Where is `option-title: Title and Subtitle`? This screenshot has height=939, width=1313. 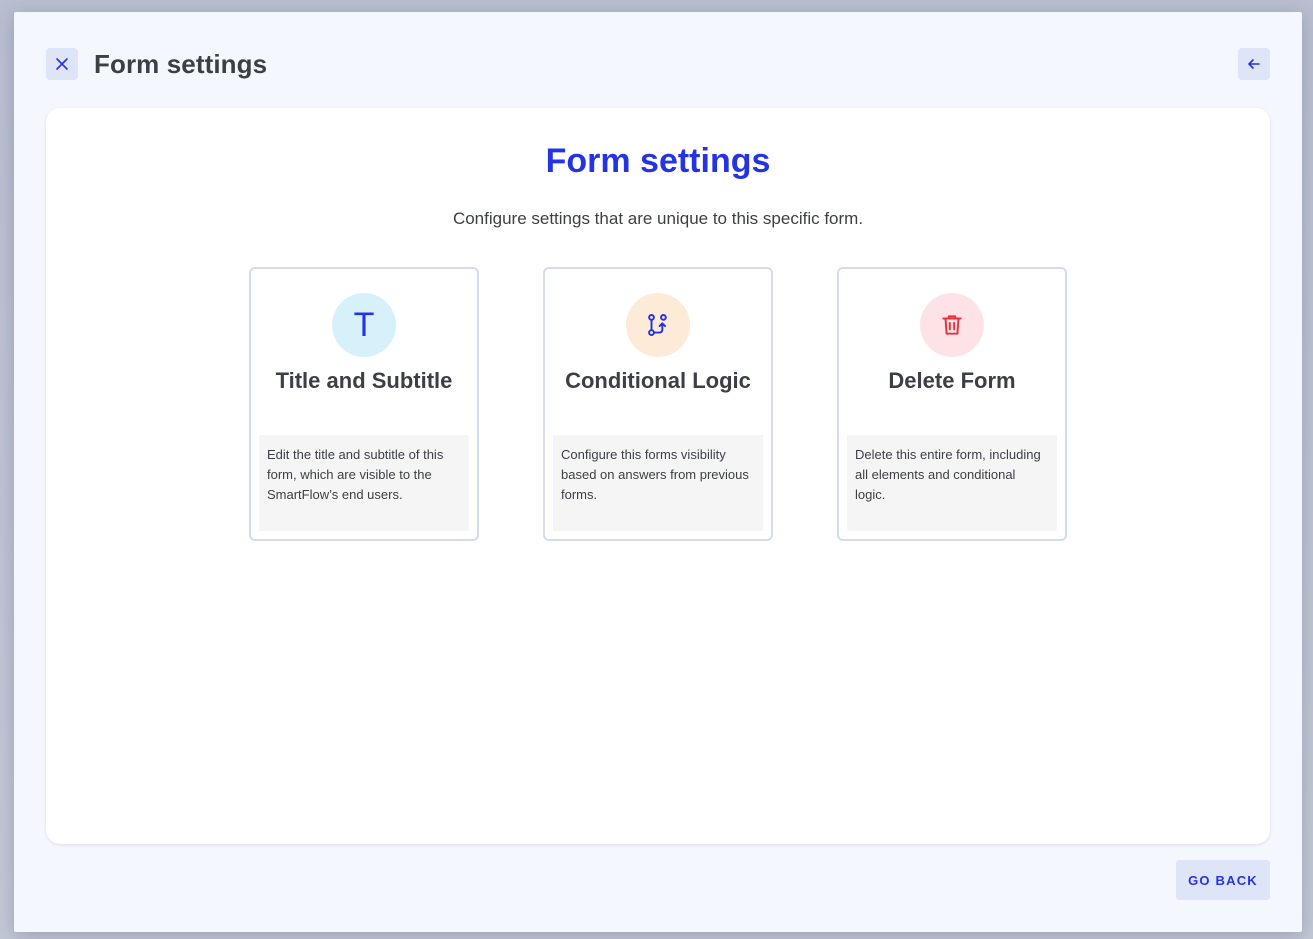
option-title: Title and Subtitle is located at coordinates (364, 380).